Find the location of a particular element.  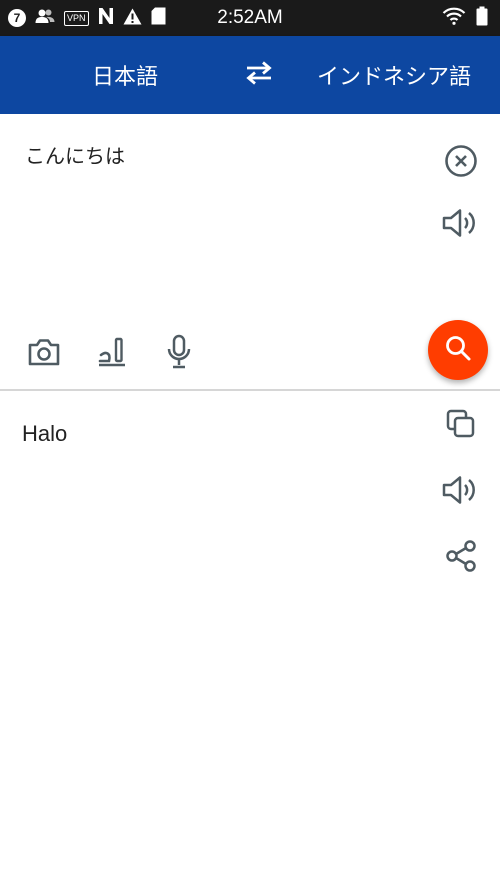

language-bar: 日本語 インドネシア語 is located at coordinates (250, 75).